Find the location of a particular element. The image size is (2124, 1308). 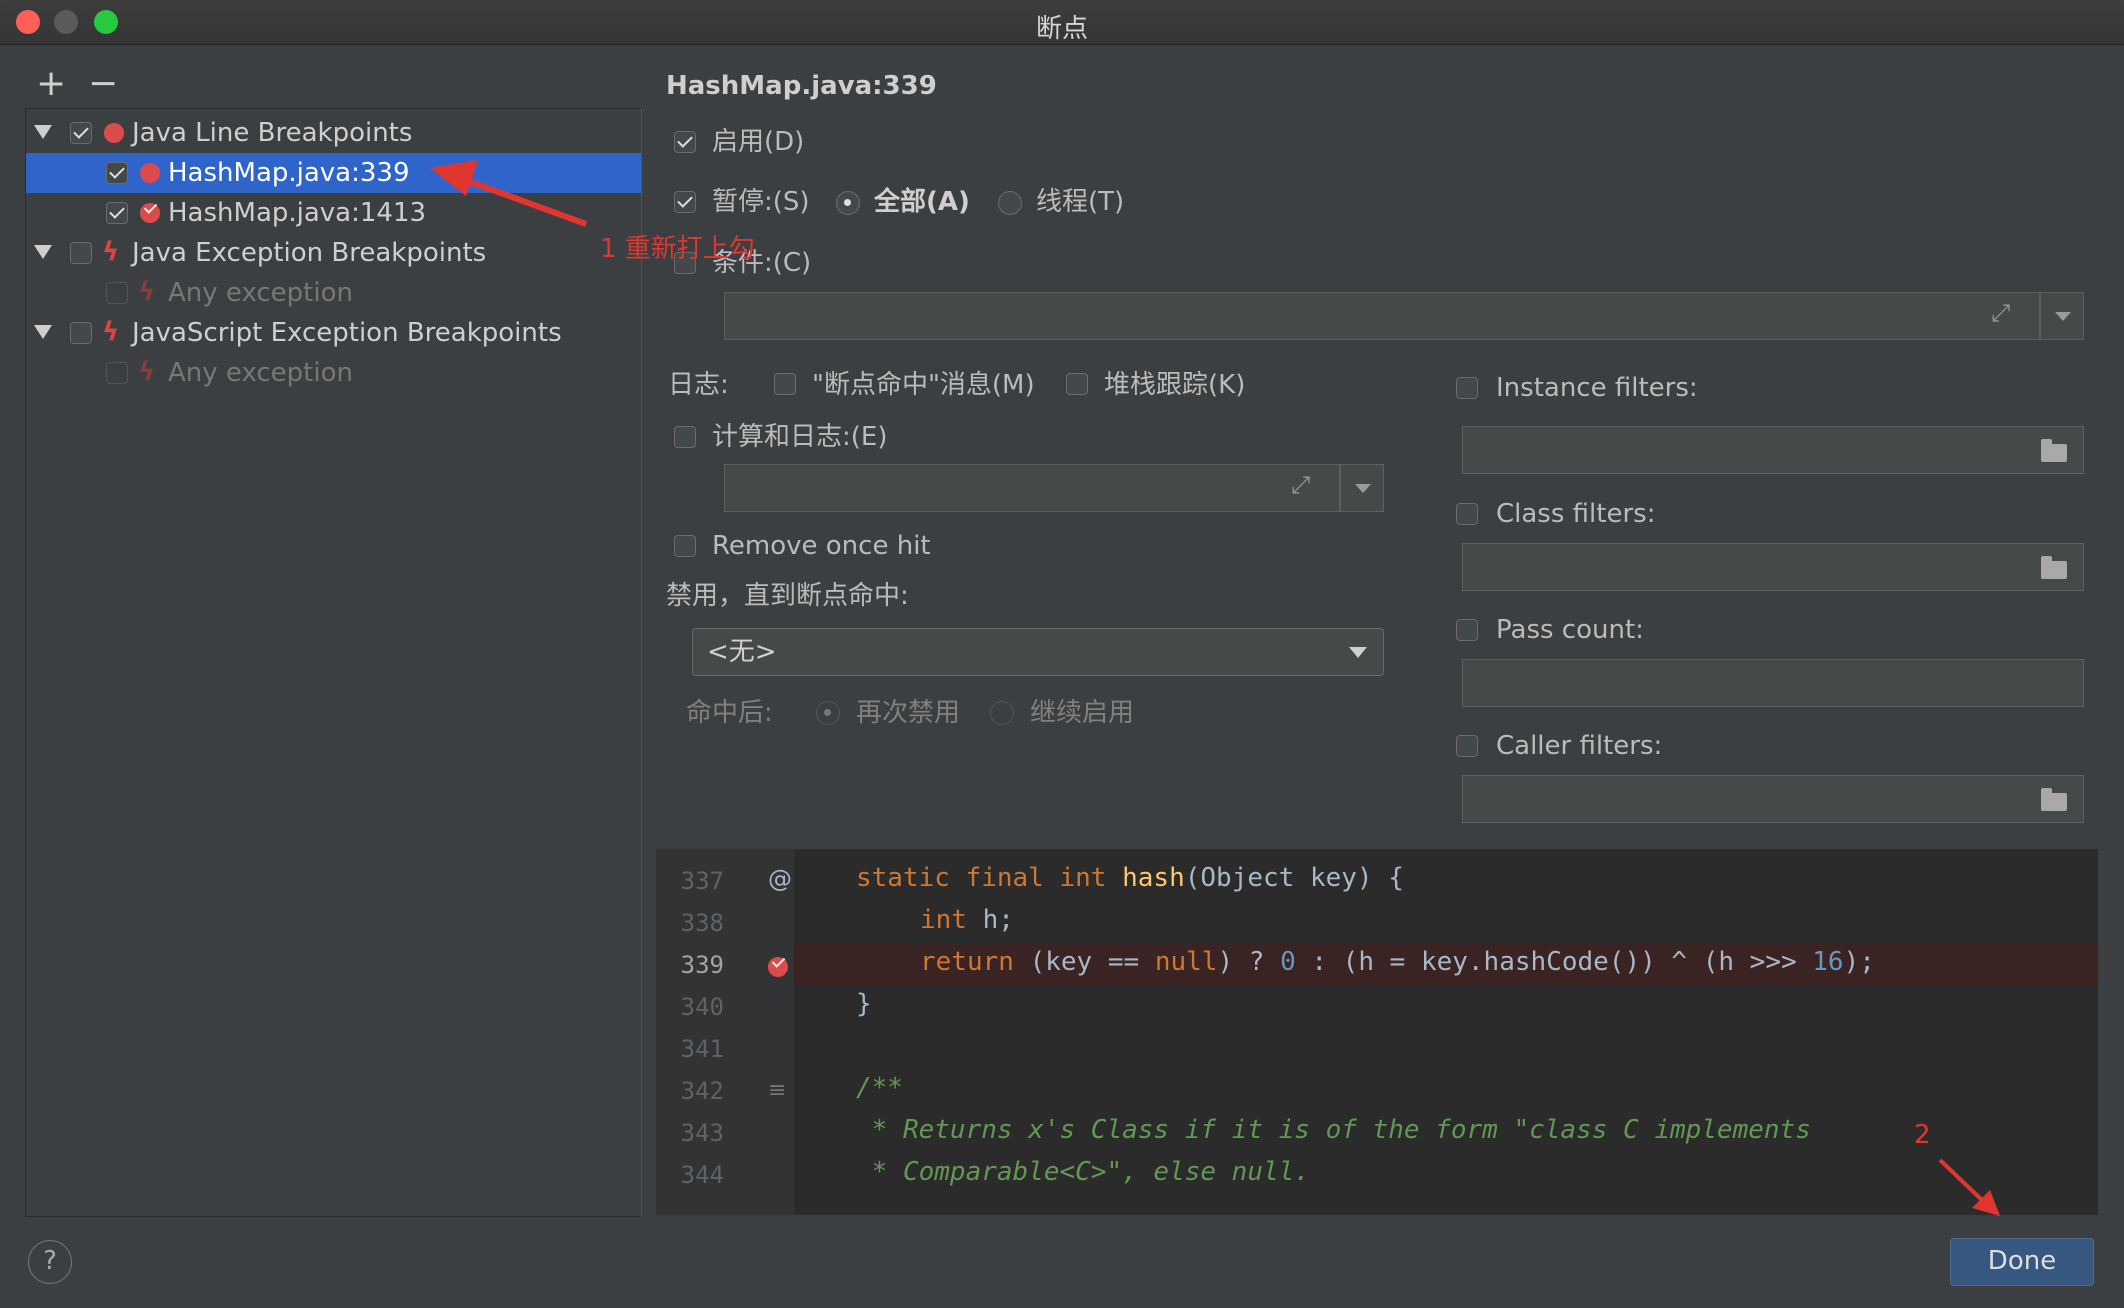

annotation-note-2: 2 is located at coordinates (1922, 1135).